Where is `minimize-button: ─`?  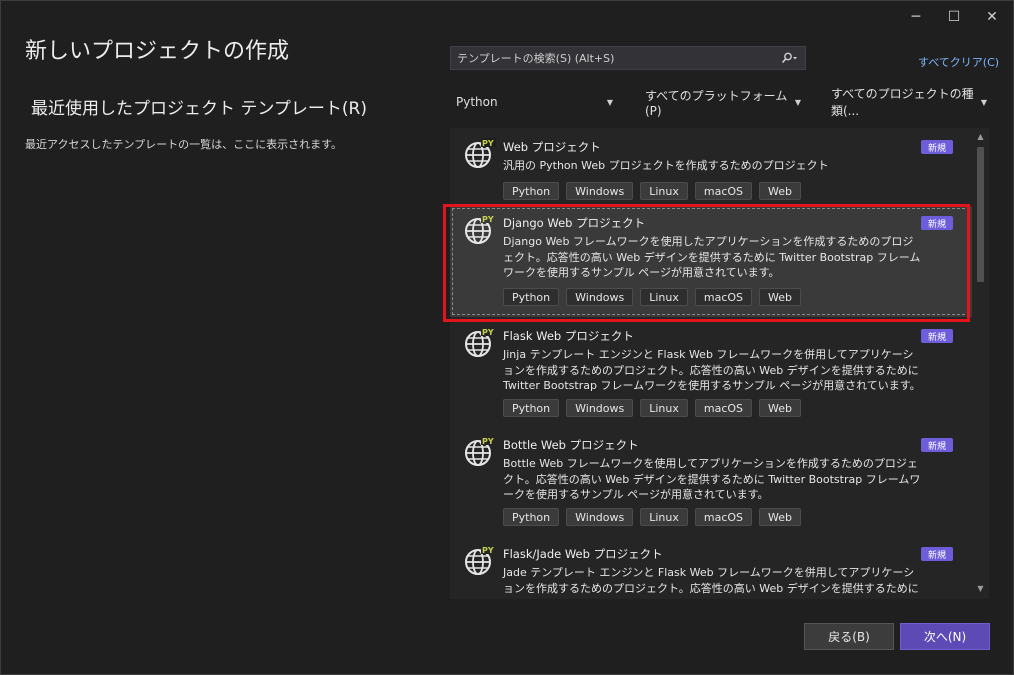
minimize-button: ─ is located at coordinates (916, 17).